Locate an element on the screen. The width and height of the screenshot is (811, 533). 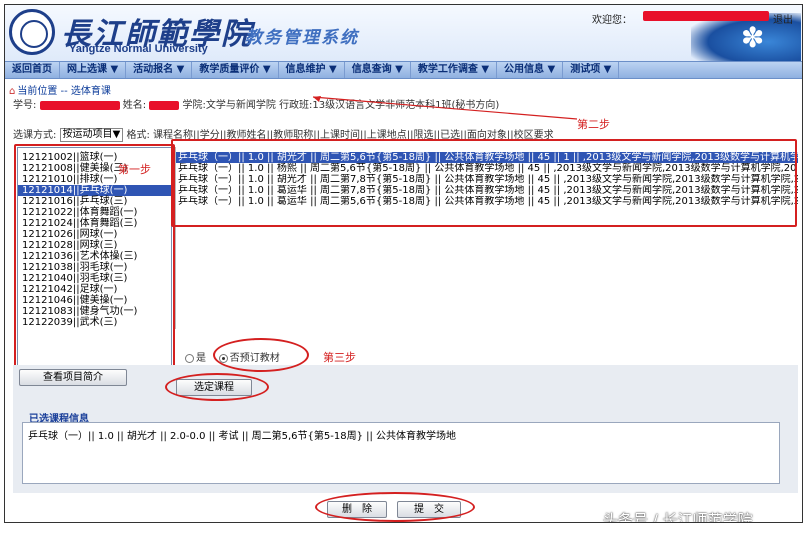
selection-mode-dropdown: 按运动项目▼ is located at coordinates (91, 135).